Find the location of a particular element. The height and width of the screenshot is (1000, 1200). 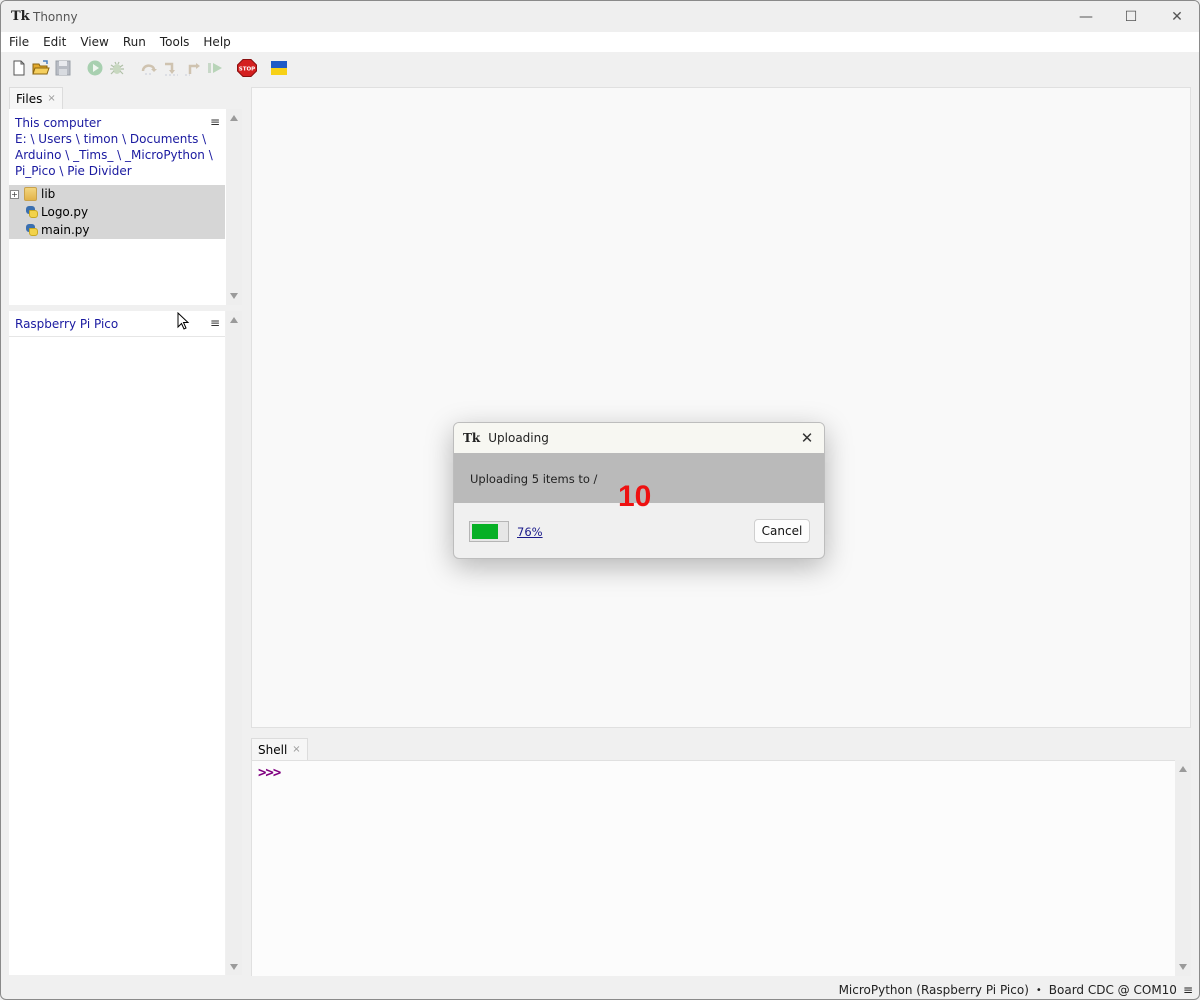

open-folder-icon is located at coordinates (41, 67).